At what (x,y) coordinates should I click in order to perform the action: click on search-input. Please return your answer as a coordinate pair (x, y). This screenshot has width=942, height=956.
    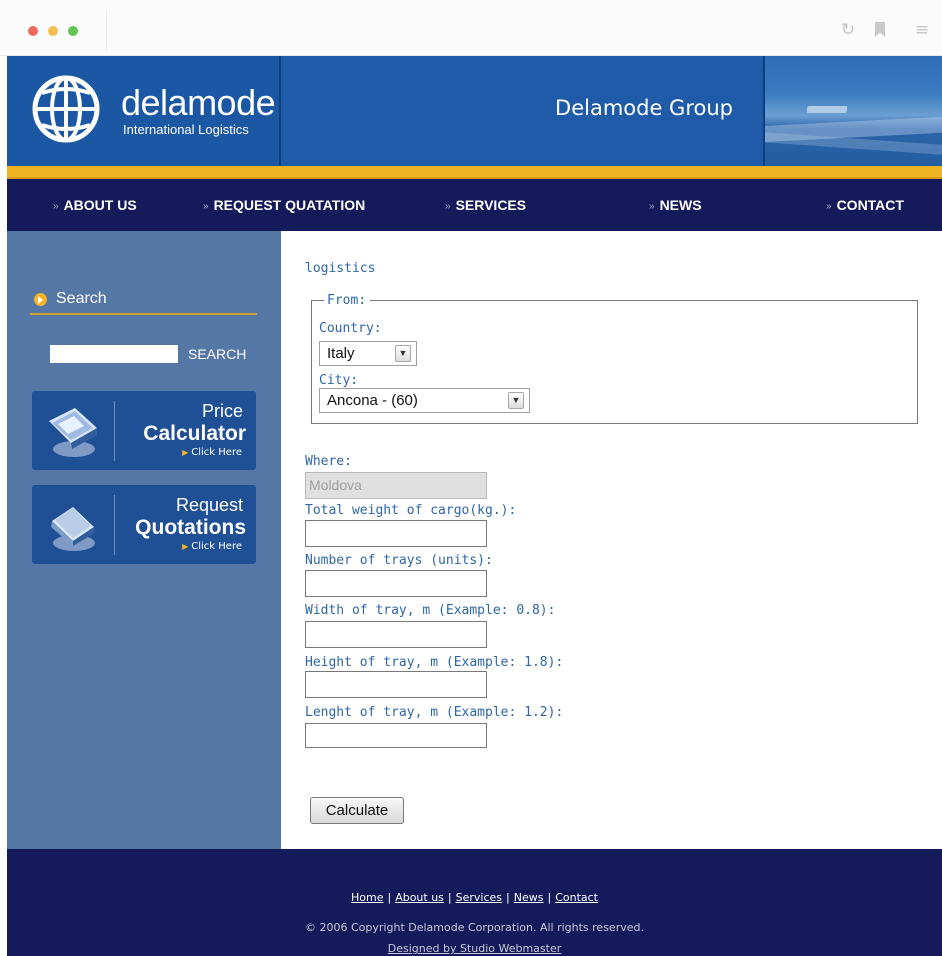
    Looking at the image, I should click on (114, 354).